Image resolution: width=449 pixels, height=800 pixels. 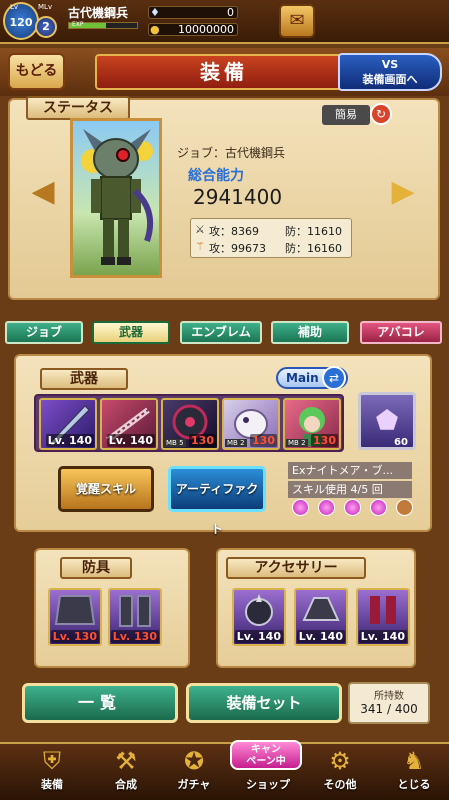 What do you see at coordinates (216, 176) in the screenshot?
I see `total-power-label: 総合能力` at bounding box center [216, 176].